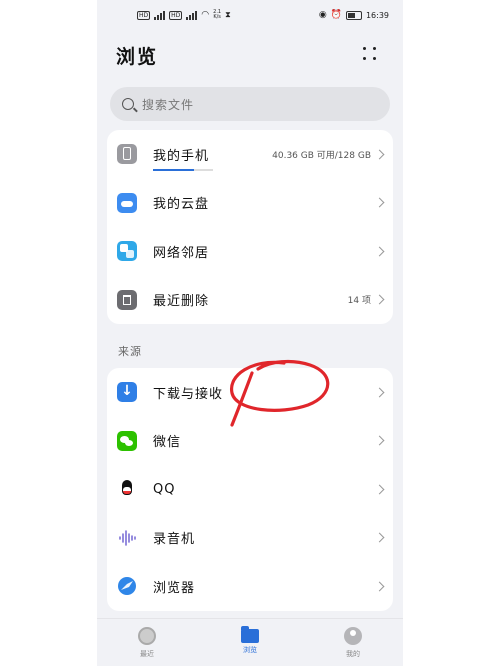 The height and width of the screenshot is (666, 500). I want to click on status-left: HD HD ◠ 2.1 K/s ⧗, so click(184, 15).